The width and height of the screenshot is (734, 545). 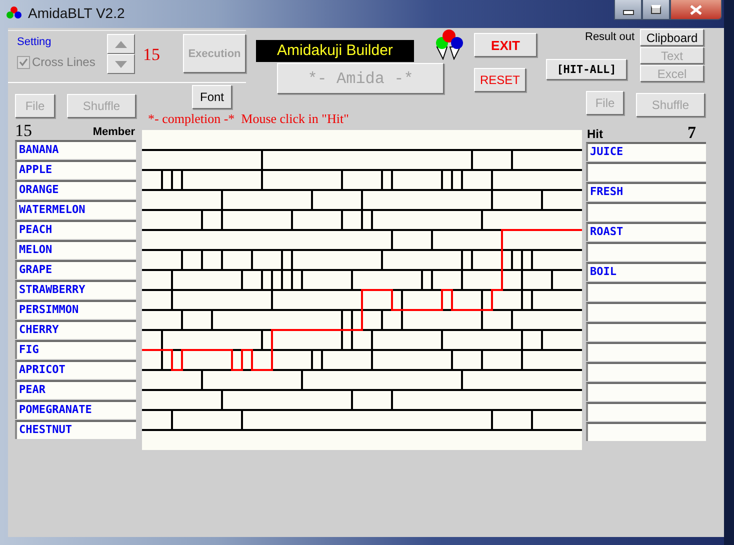 I want to click on result-output-label: Result out, so click(x=610, y=37).